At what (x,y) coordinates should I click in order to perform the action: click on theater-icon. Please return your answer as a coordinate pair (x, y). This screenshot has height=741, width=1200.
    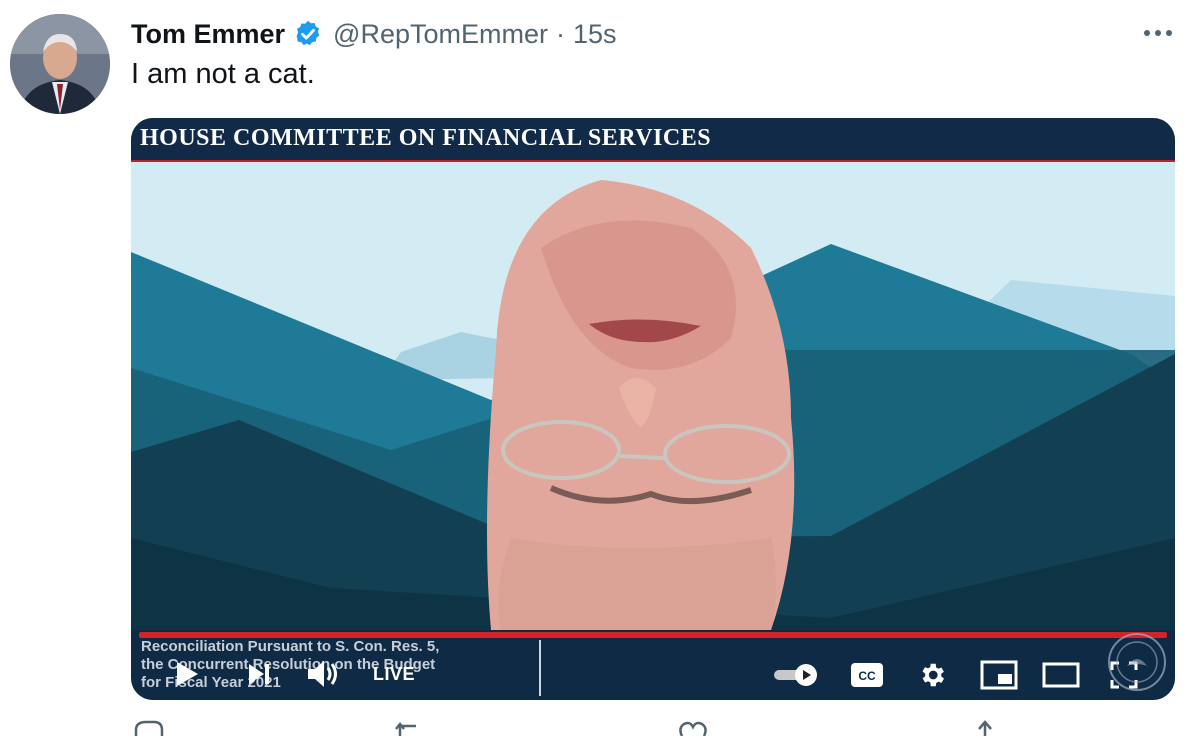
    Looking at the image, I should click on (1061, 675).